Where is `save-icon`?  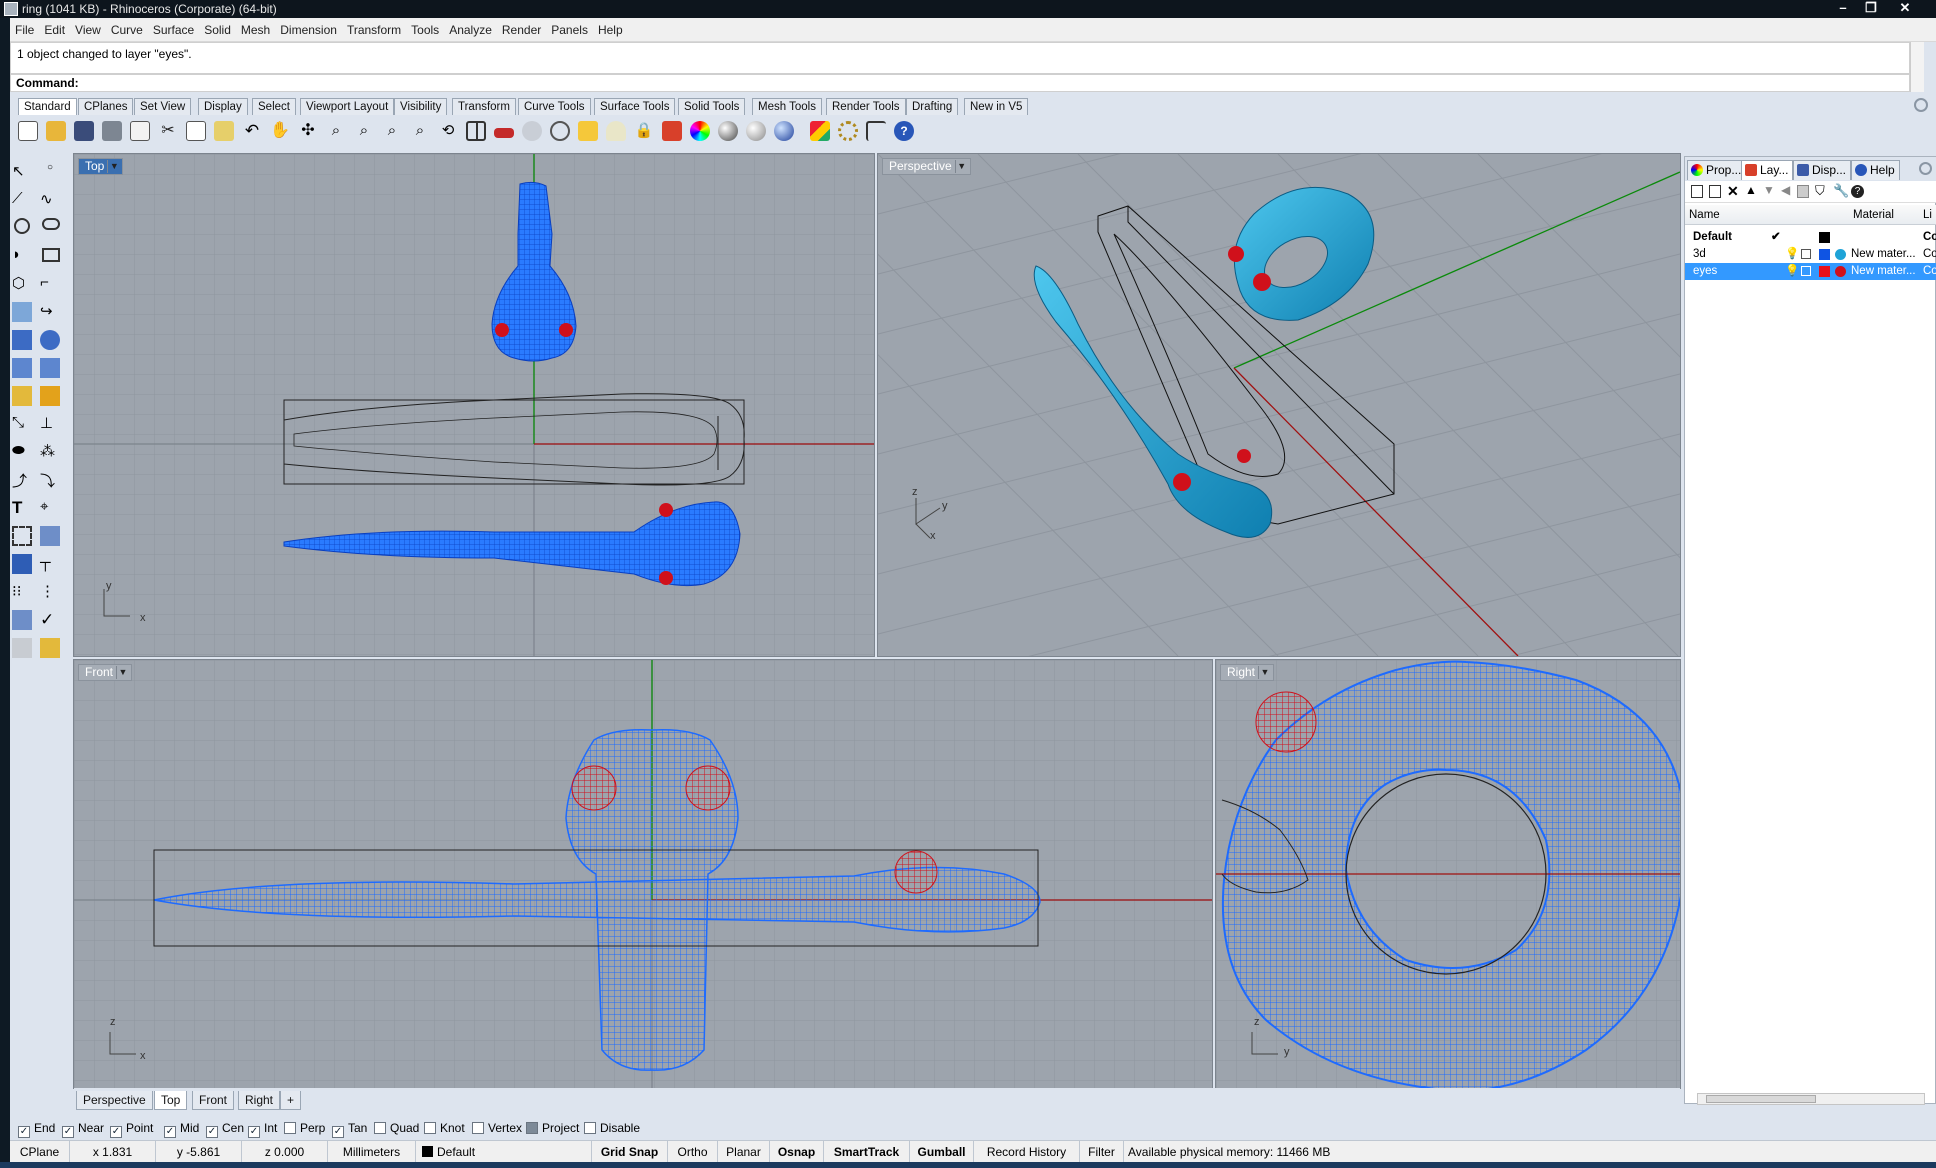 save-icon is located at coordinates (84, 131).